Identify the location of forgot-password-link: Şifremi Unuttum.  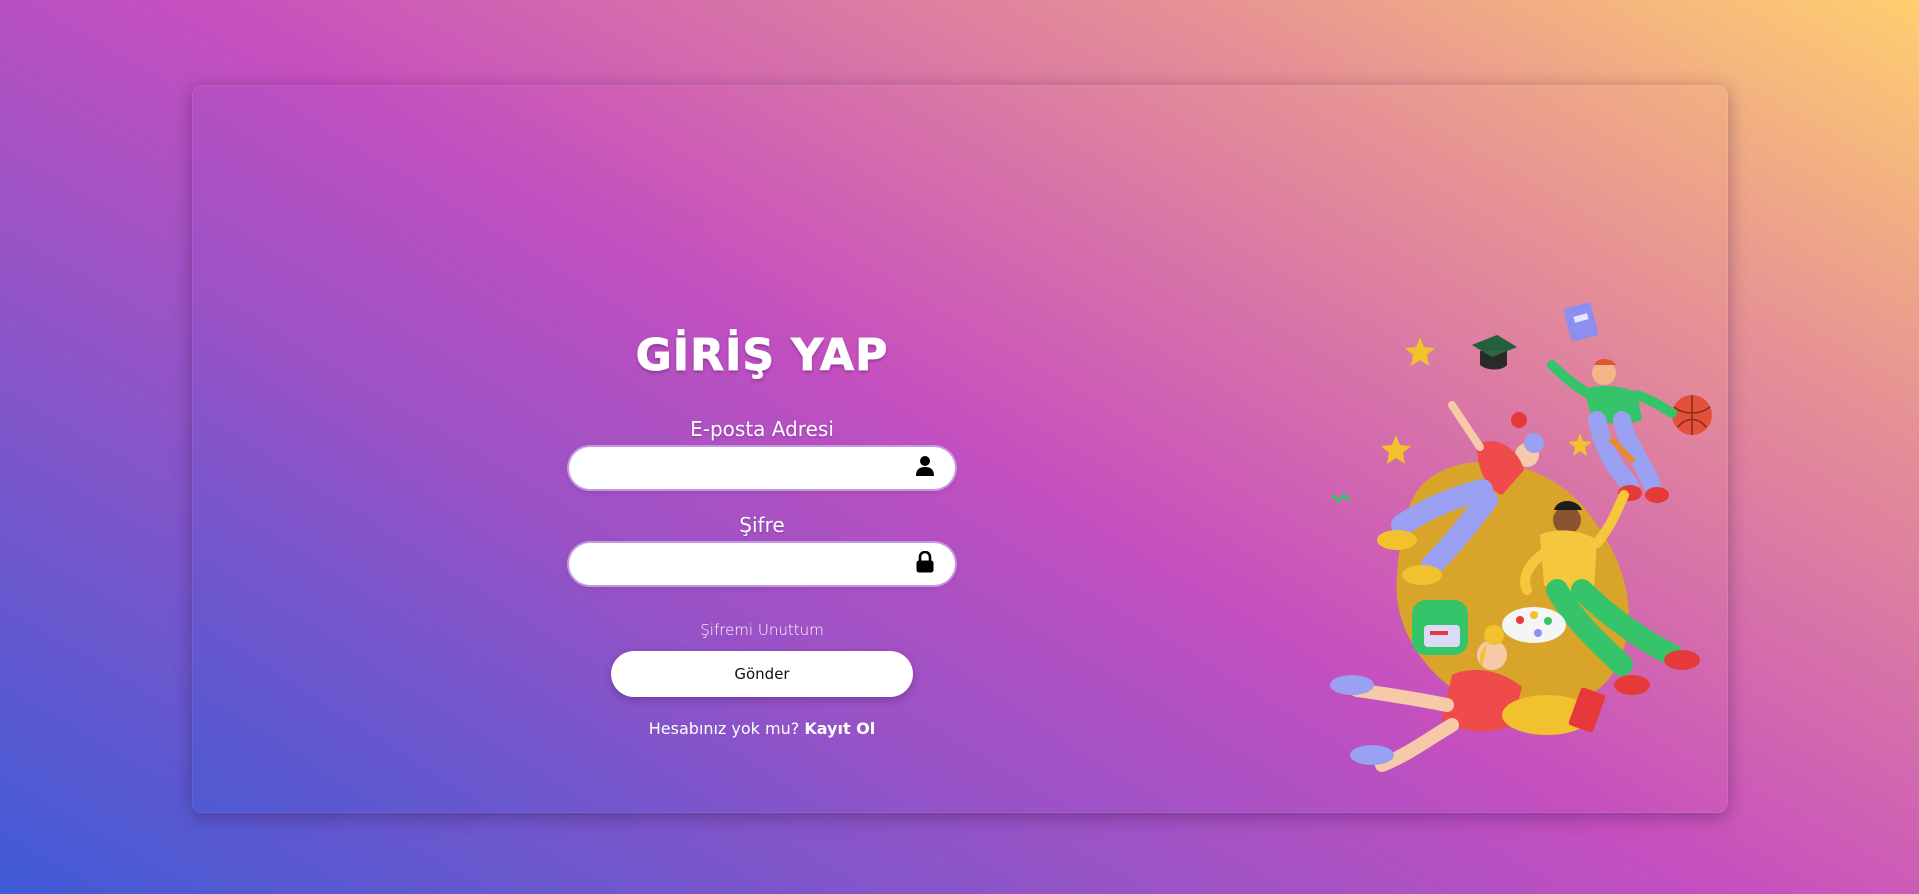
(762, 630).